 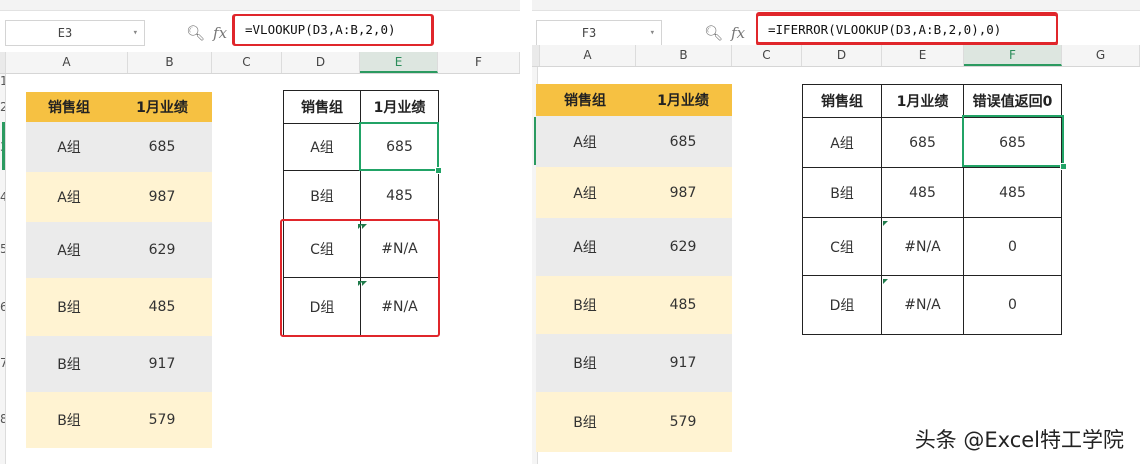 I want to click on column-header-bar: A B C D E F G, so click(x=836, y=56).